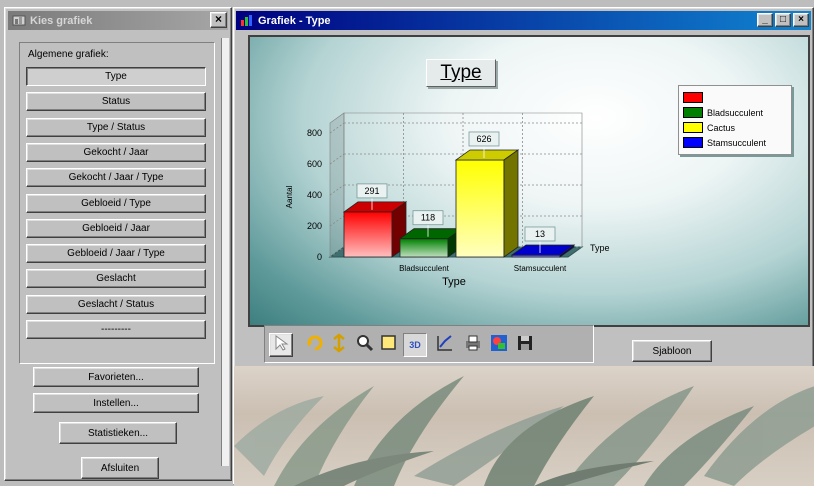 The width and height of the screenshot is (814, 486). I want to click on y-axis-label: Aantal, so click(289, 196).